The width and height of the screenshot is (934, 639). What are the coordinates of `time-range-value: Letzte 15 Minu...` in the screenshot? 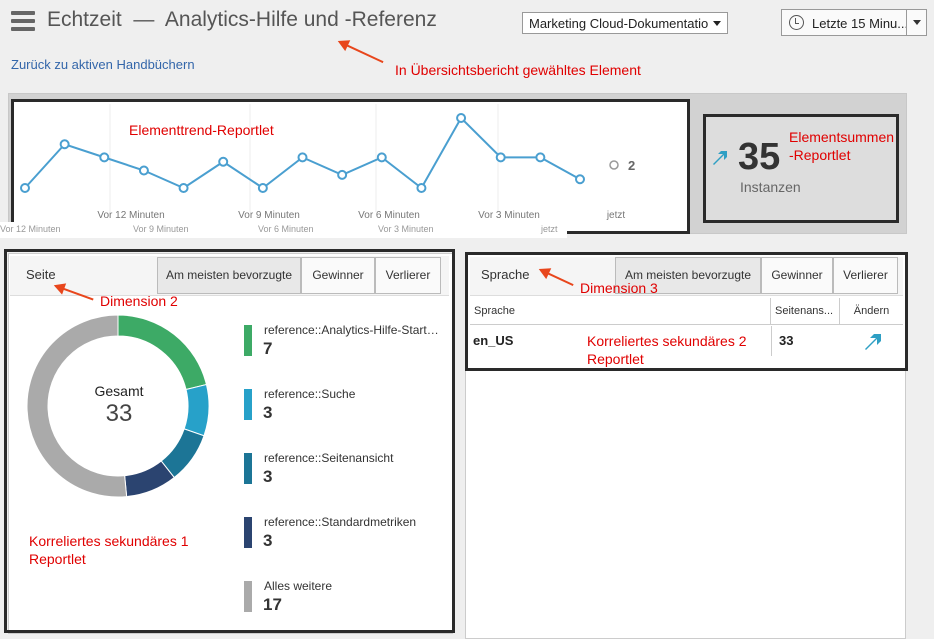 It's located at (860, 23).